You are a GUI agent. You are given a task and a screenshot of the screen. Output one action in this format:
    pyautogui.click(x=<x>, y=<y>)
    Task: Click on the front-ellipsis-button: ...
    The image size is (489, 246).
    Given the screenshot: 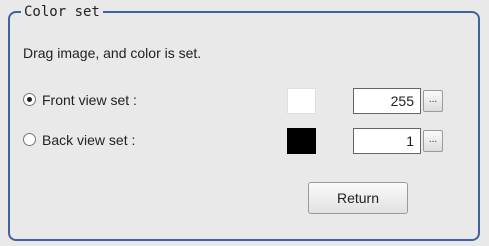 What is the action you would take?
    pyautogui.click(x=433, y=101)
    